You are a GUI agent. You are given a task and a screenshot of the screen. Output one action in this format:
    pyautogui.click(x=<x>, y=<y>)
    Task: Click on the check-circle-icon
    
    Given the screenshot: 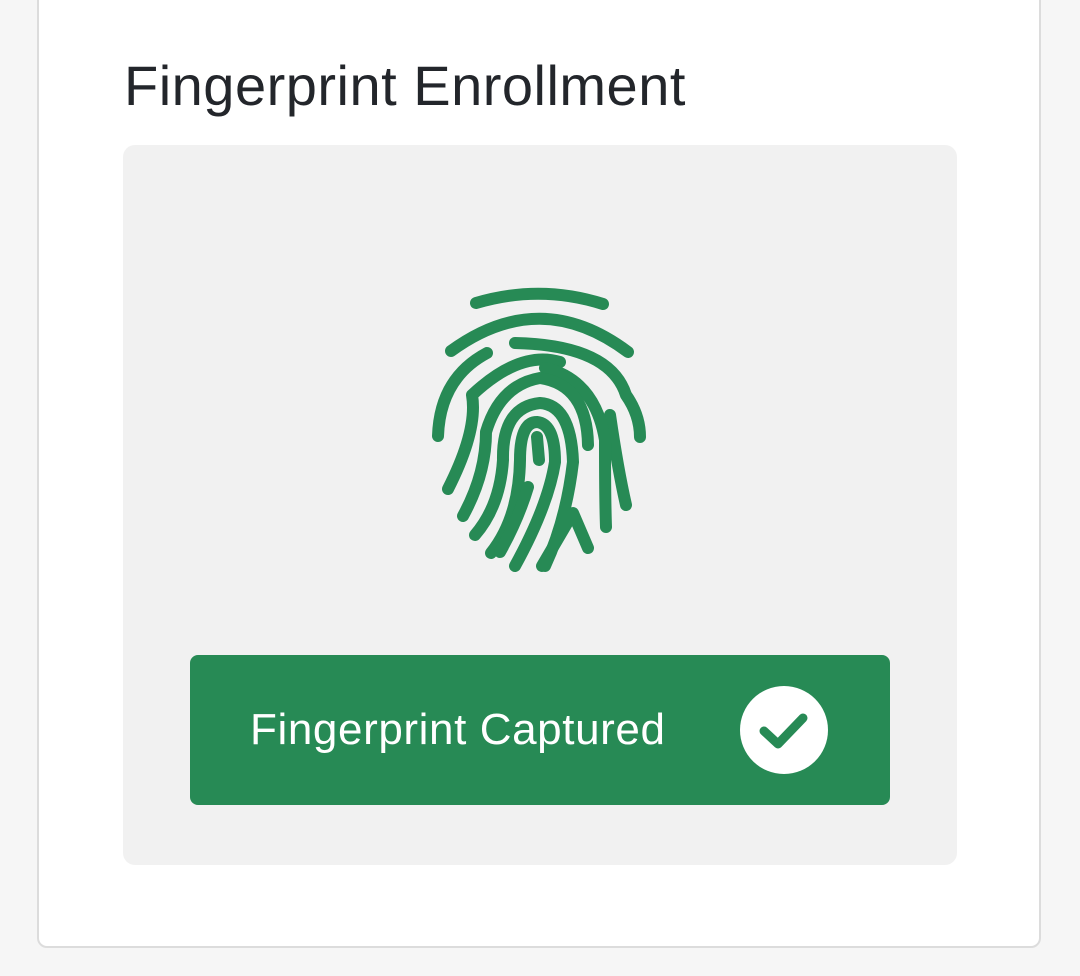 What is the action you would take?
    pyautogui.click(x=784, y=730)
    